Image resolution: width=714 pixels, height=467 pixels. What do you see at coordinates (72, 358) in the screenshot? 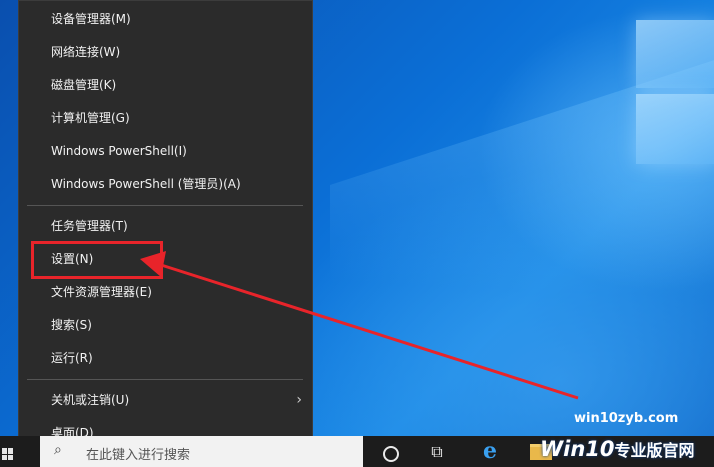
I see `menu-item-label: 运行(R)` at bounding box center [72, 358].